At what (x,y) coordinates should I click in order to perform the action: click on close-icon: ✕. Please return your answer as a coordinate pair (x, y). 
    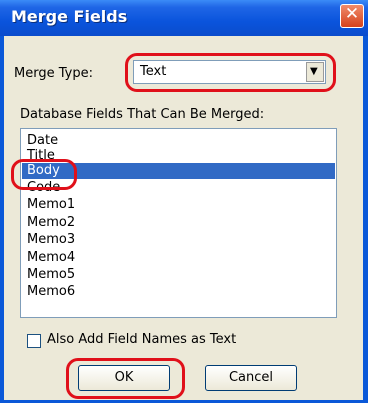
    Looking at the image, I should click on (352, 14).